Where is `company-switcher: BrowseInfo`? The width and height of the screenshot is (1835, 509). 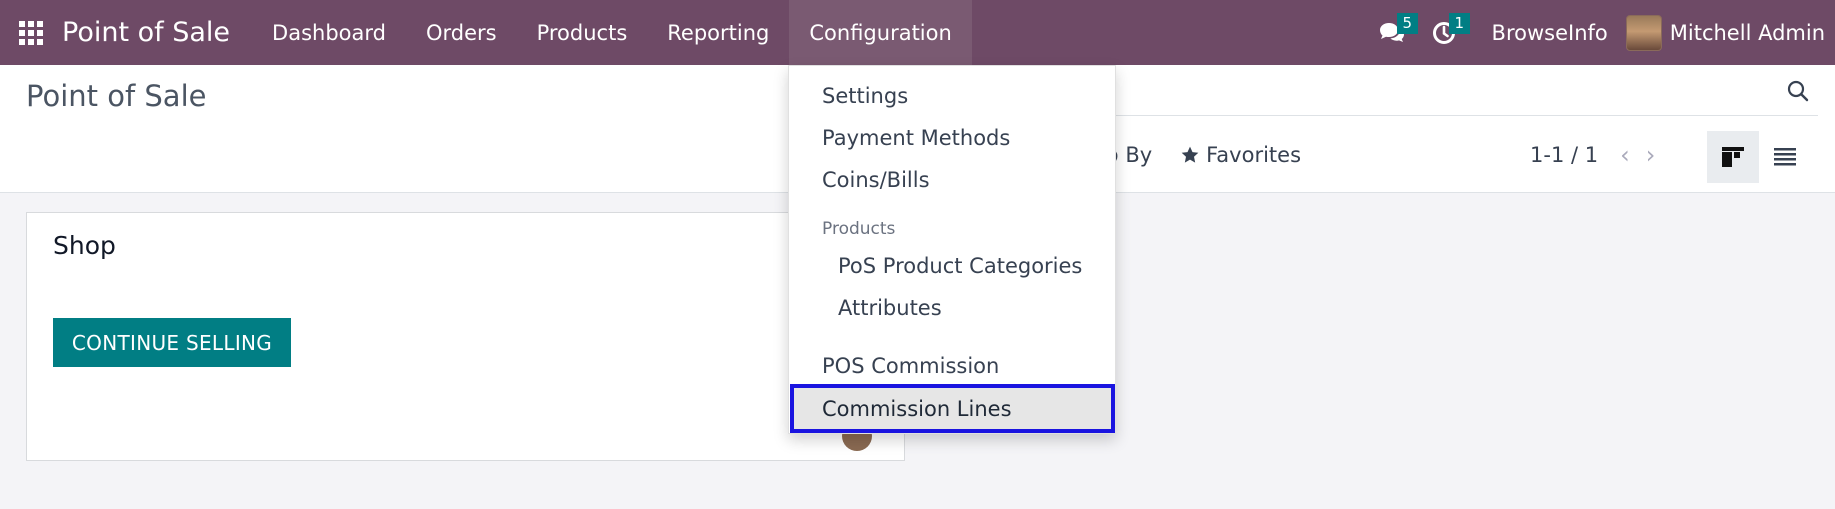
company-switcher: BrowseInfo is located at coordinates (1548, 33).